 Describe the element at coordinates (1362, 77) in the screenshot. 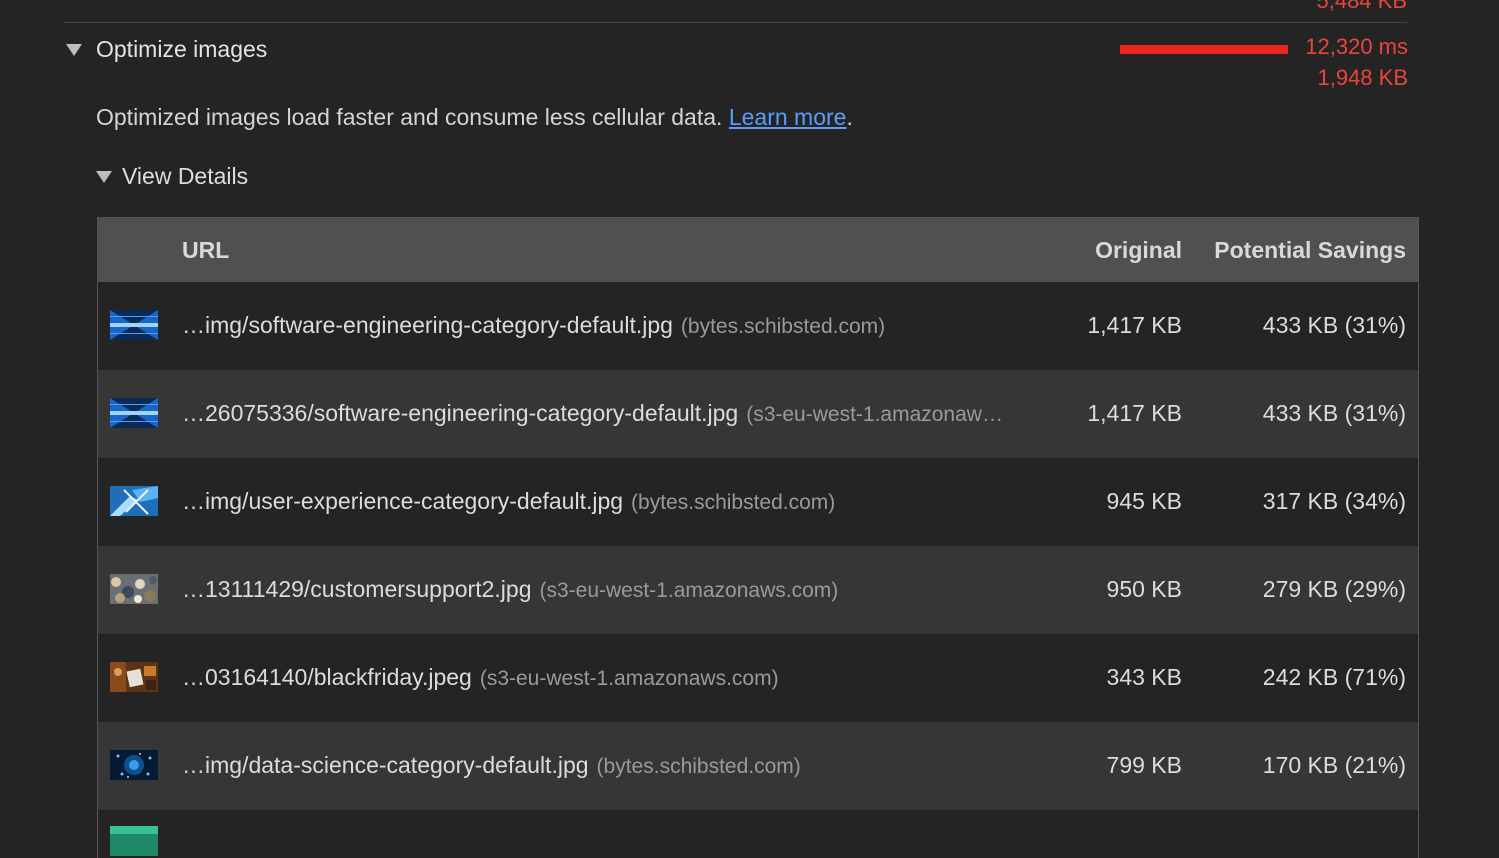

I see `score-kb: 1,948 KB` at that location.